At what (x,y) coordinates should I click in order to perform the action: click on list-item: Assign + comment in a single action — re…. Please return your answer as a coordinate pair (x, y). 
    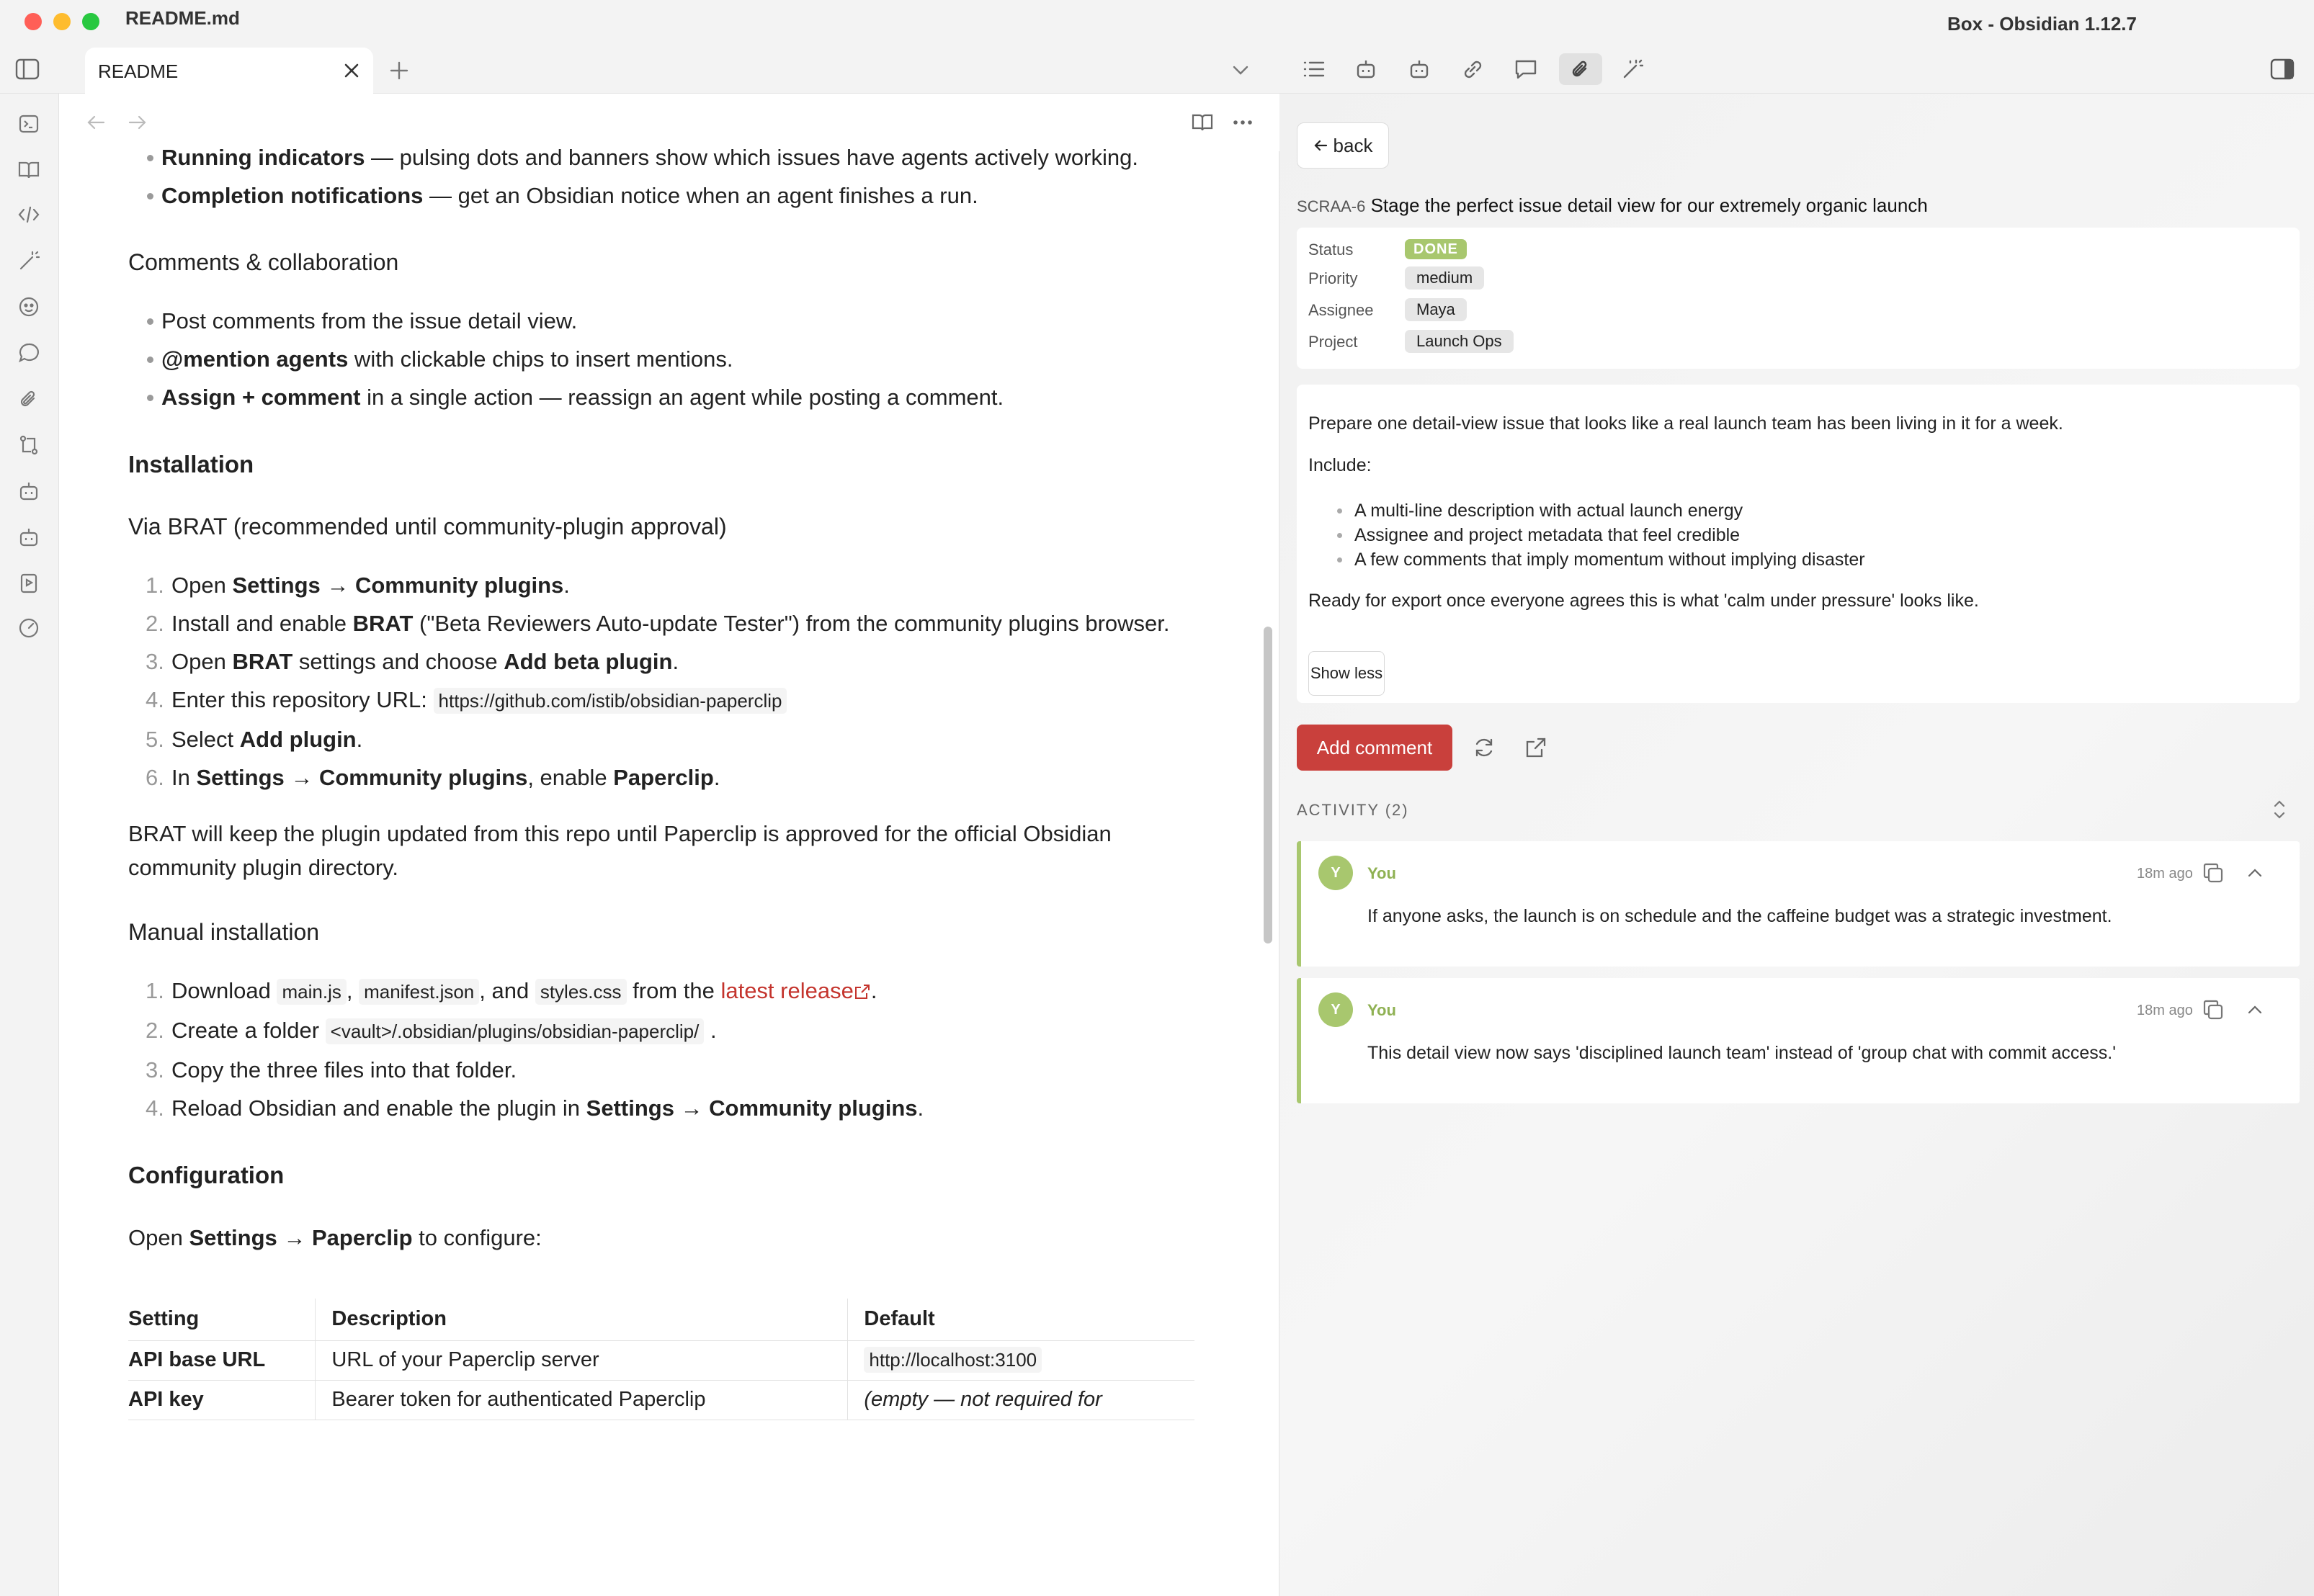
    Looking at the image, I should click on (661, 397).